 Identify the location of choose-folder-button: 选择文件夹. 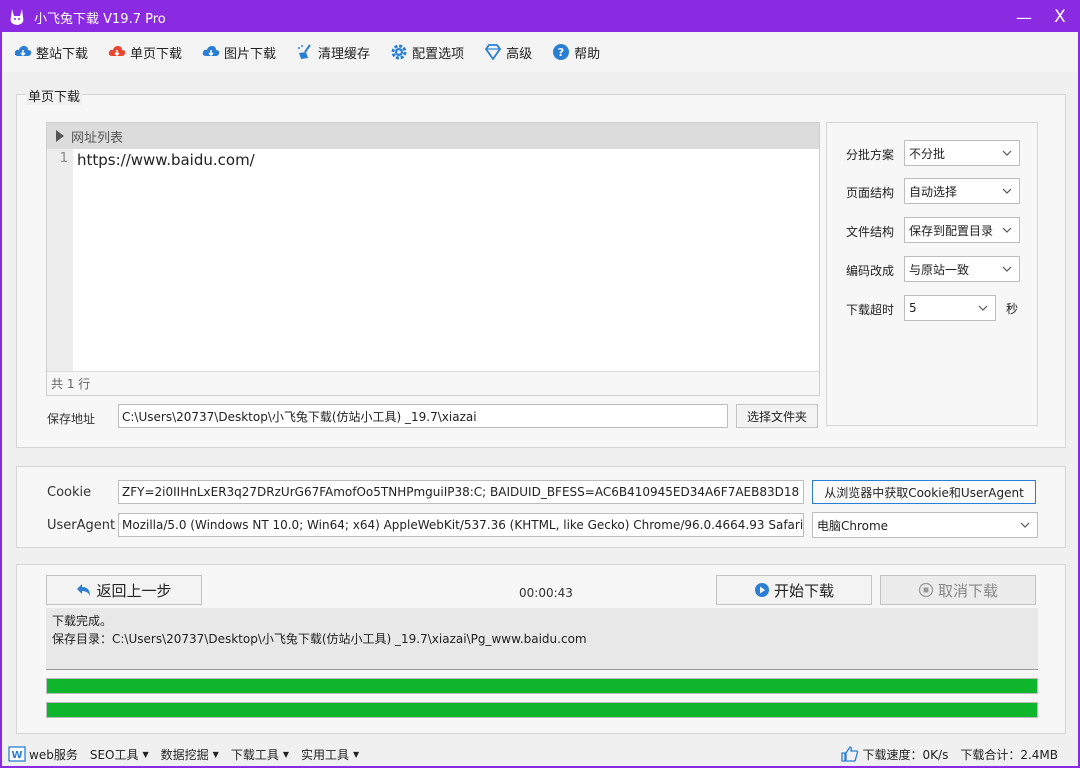
(777, 416).